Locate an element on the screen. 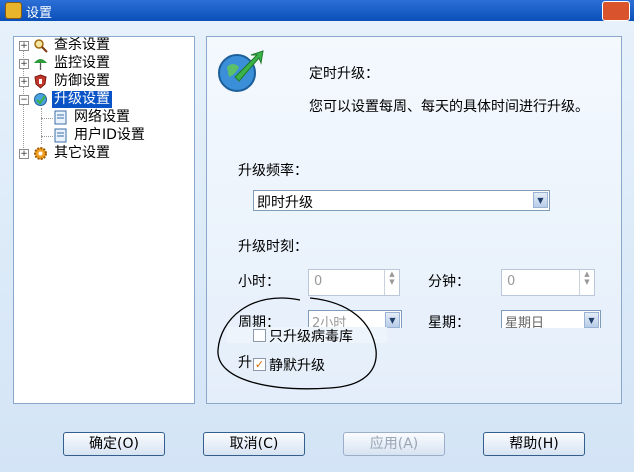 The width and height of the screenshot is (634, 472). hour-spinner: 0 ▲ ▼ is located at coordinates (354, 282).